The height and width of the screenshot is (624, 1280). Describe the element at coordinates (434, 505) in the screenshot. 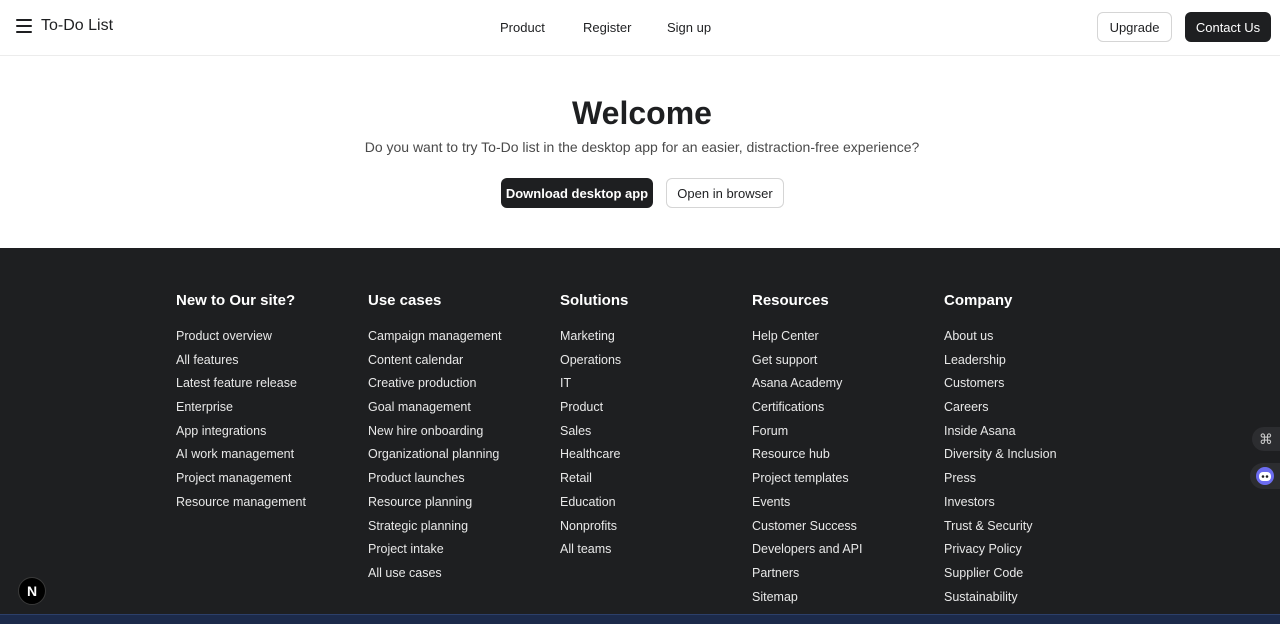

I see `footer-link: Resource planning` at that location.